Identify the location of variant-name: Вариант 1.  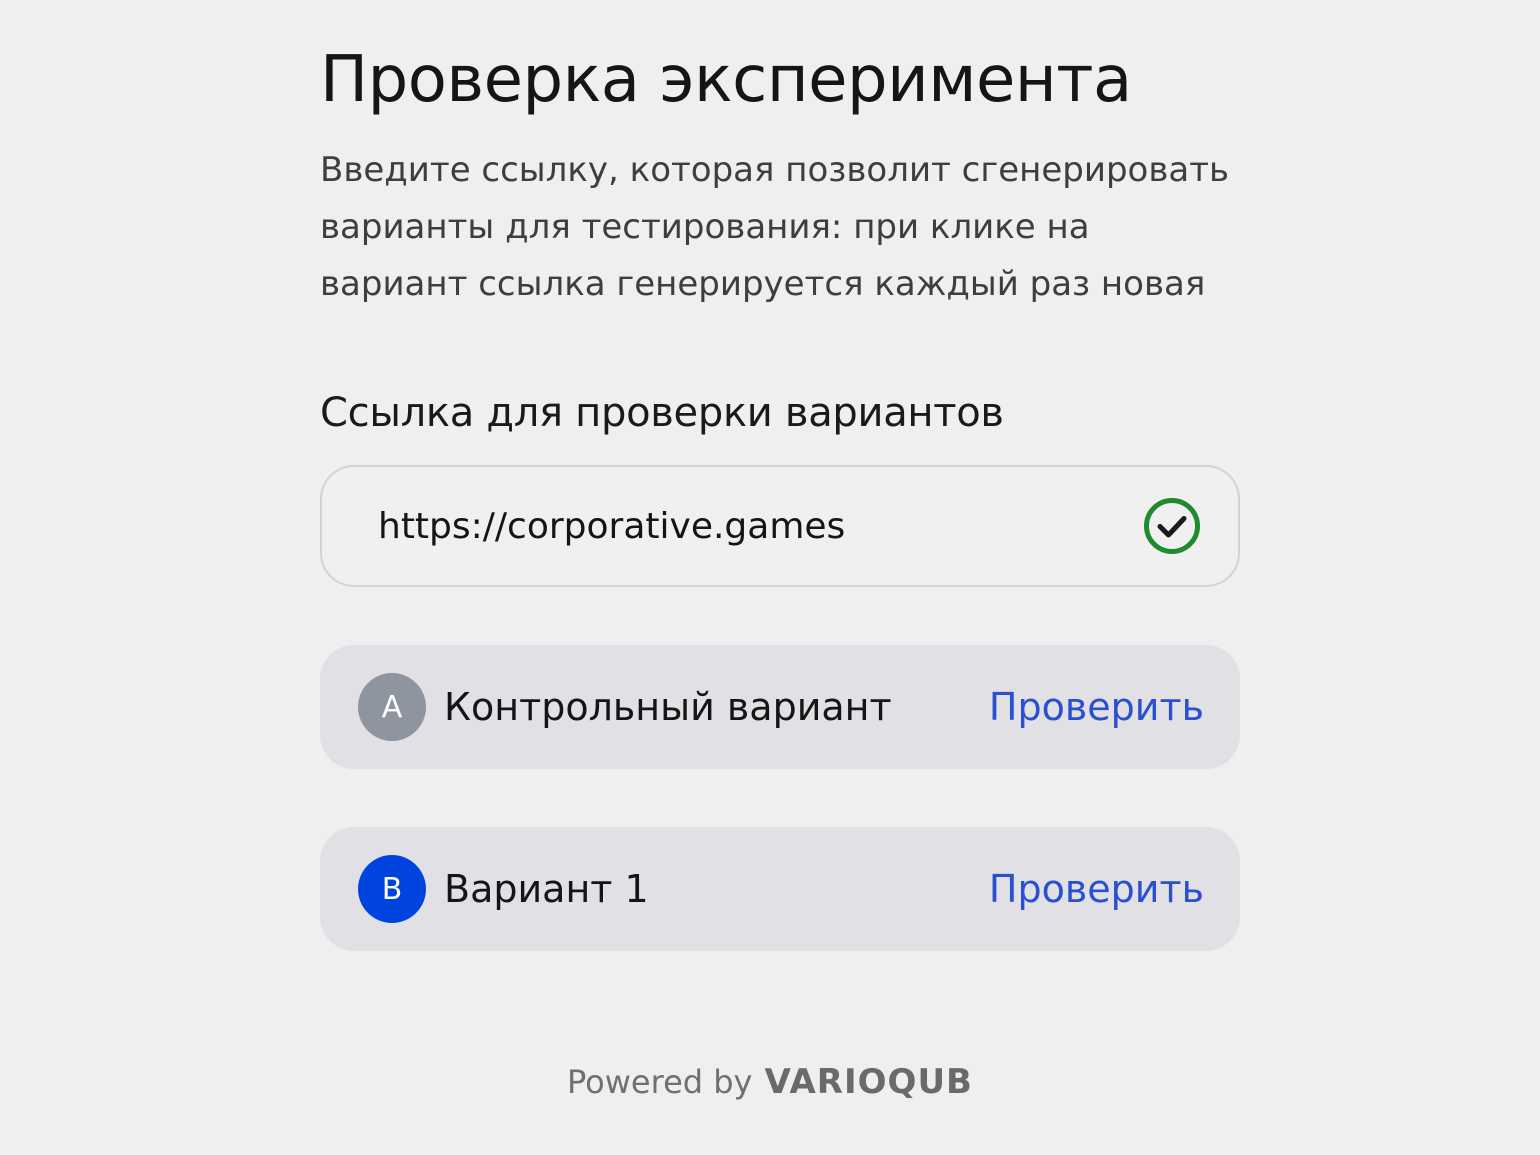
(546, 889).